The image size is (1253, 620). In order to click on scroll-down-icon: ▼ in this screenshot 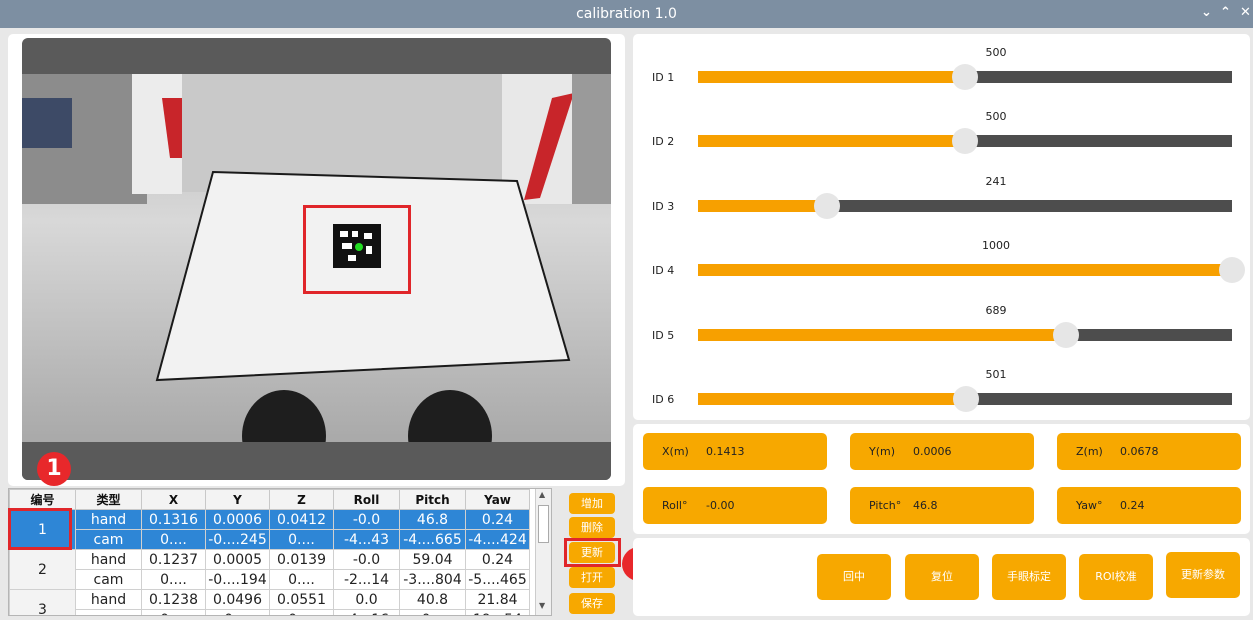, I will do `click(542, 605)`.